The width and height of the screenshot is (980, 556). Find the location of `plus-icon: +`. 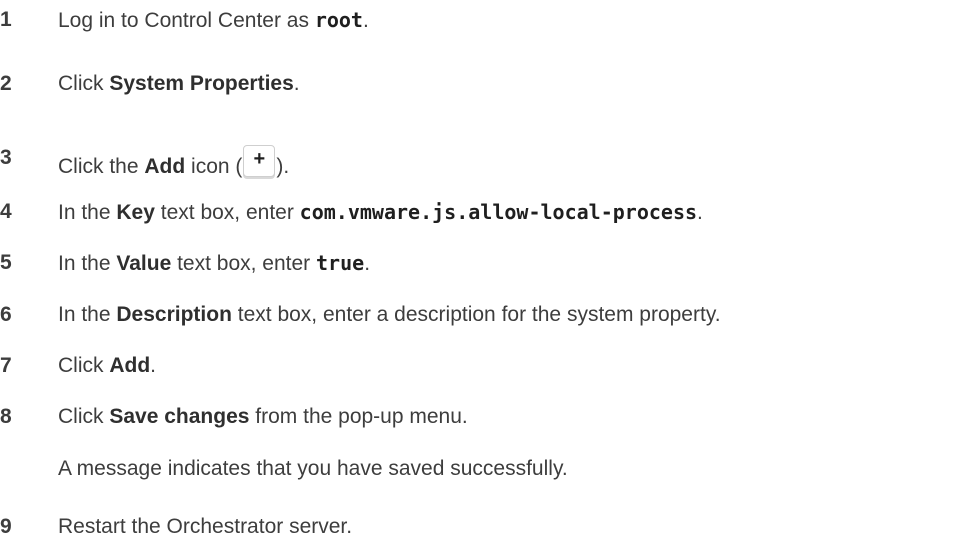

plus-icon: + is located at coordinates (259, 159).